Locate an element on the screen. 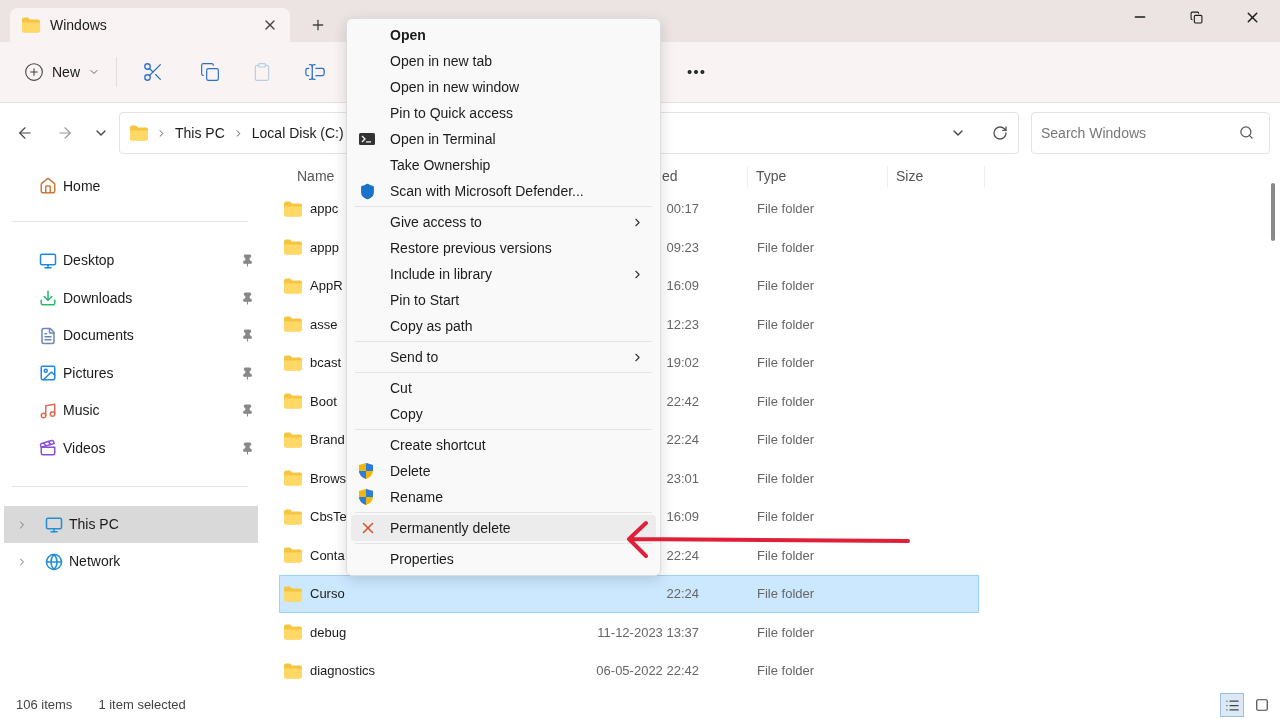  copy-icon is located at coordinates (210, 72).